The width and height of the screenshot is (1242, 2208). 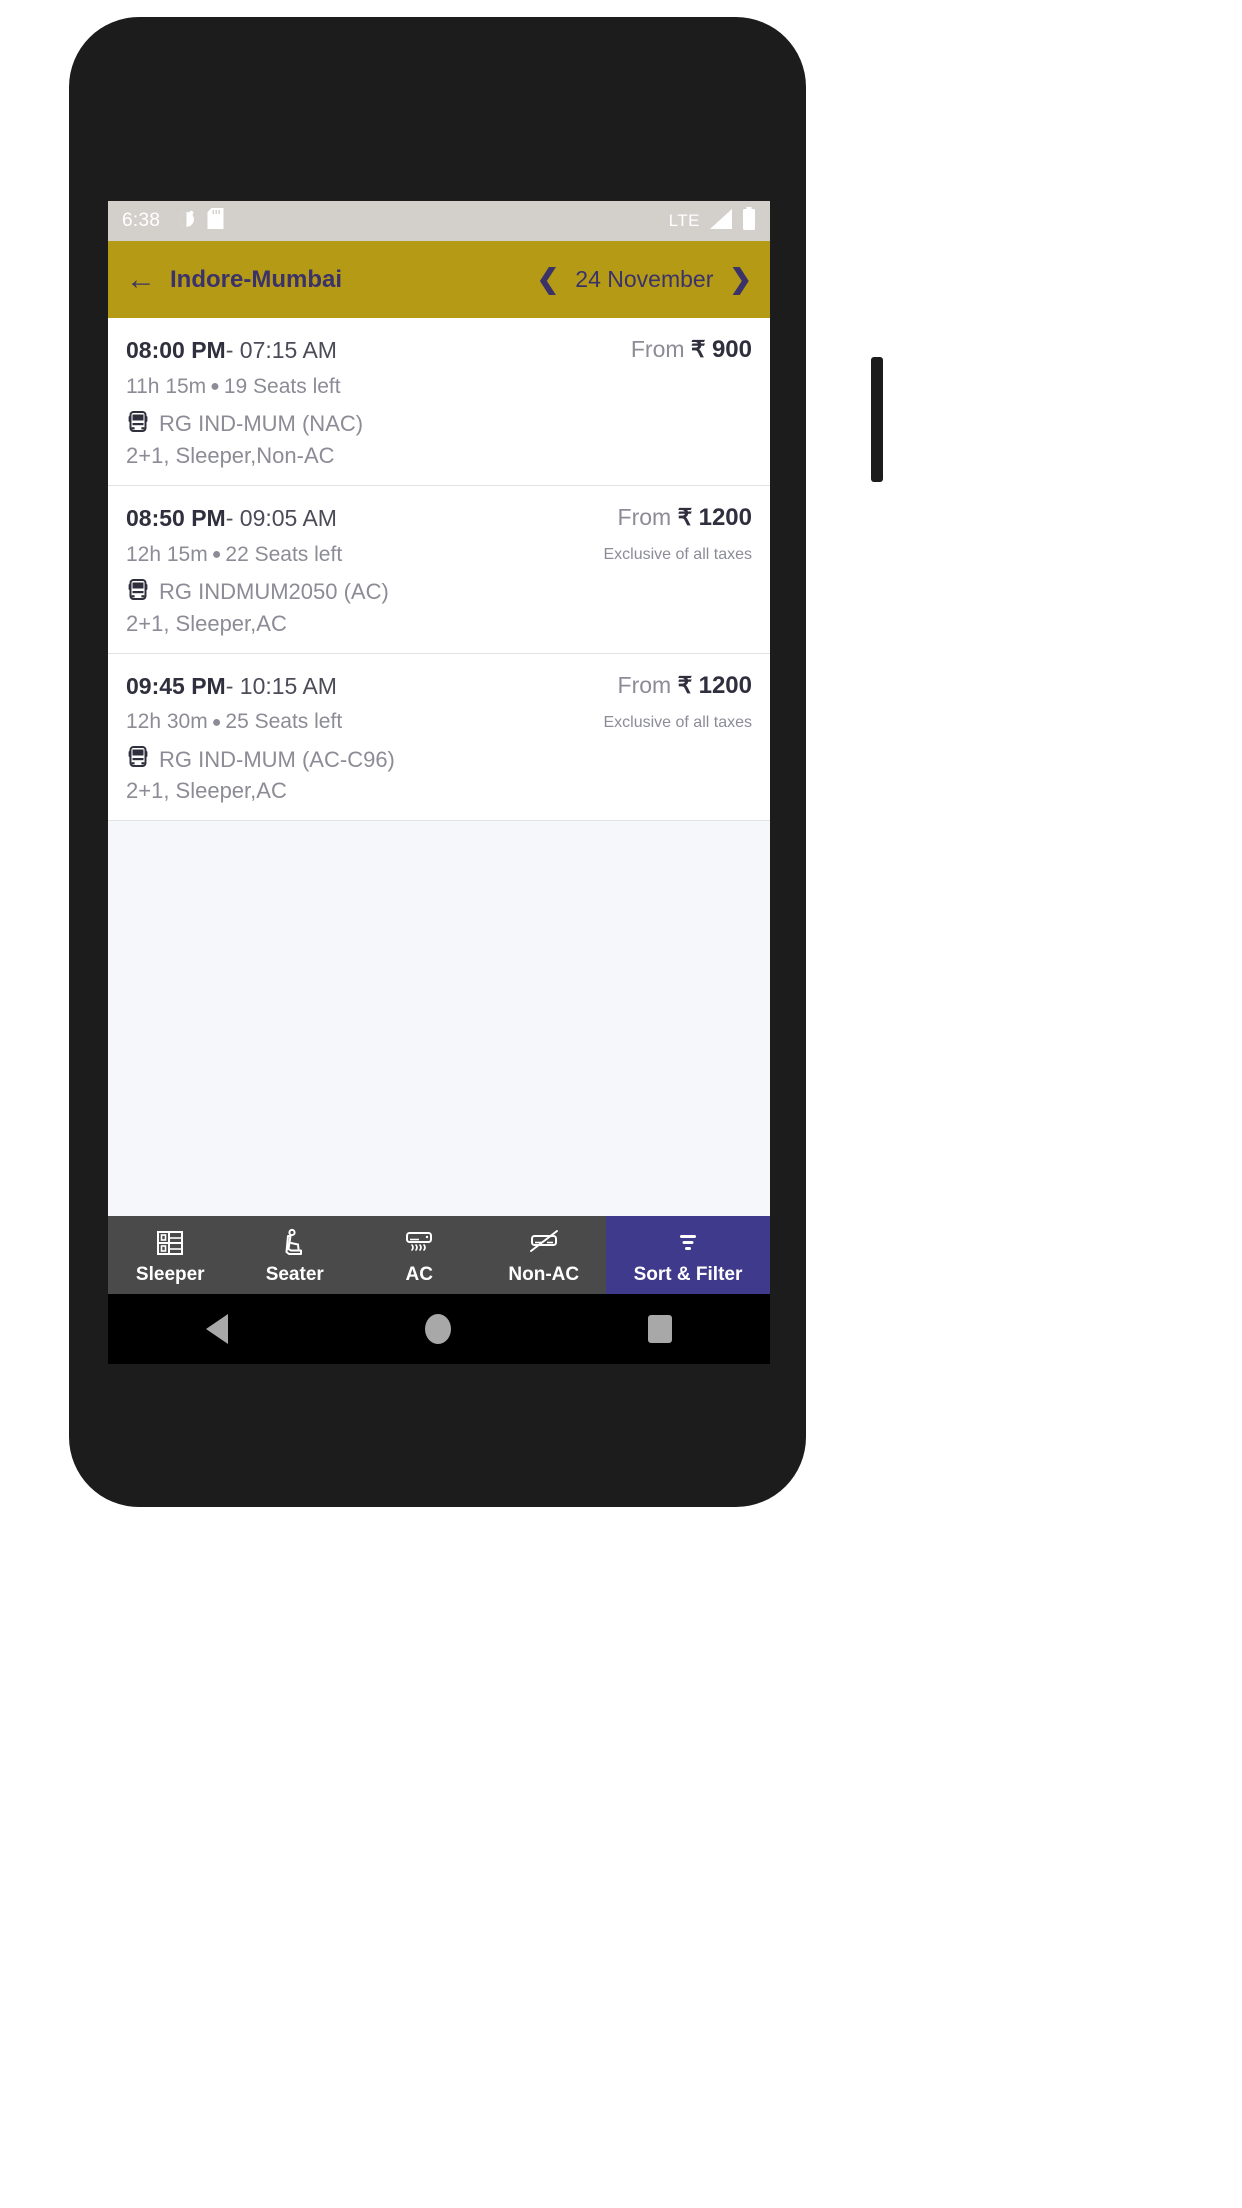 What do you see at coordinates (439, 221) in the screenshot?
I see `status-bar: 6:38 LTE` at bounding box center [439, 221].